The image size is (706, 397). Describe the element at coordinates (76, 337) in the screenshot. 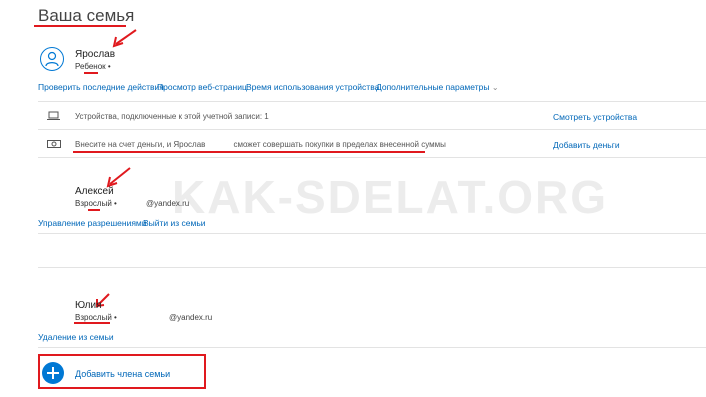

I see `remove-from-family-link: Удаление из семьи` at that location.